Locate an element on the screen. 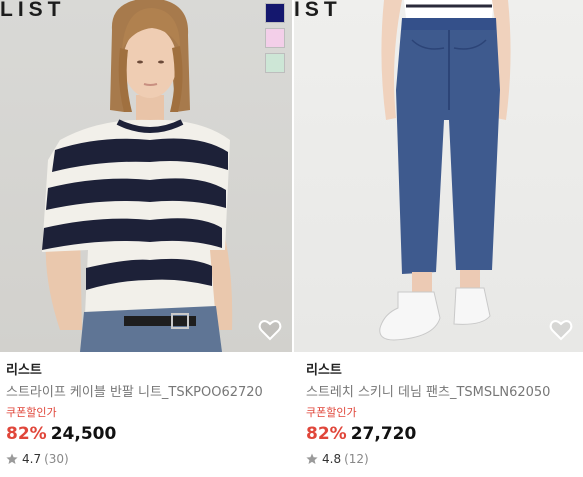 The image size is (583, 477). color-swatch-navy is located at coordinates (275, 13).